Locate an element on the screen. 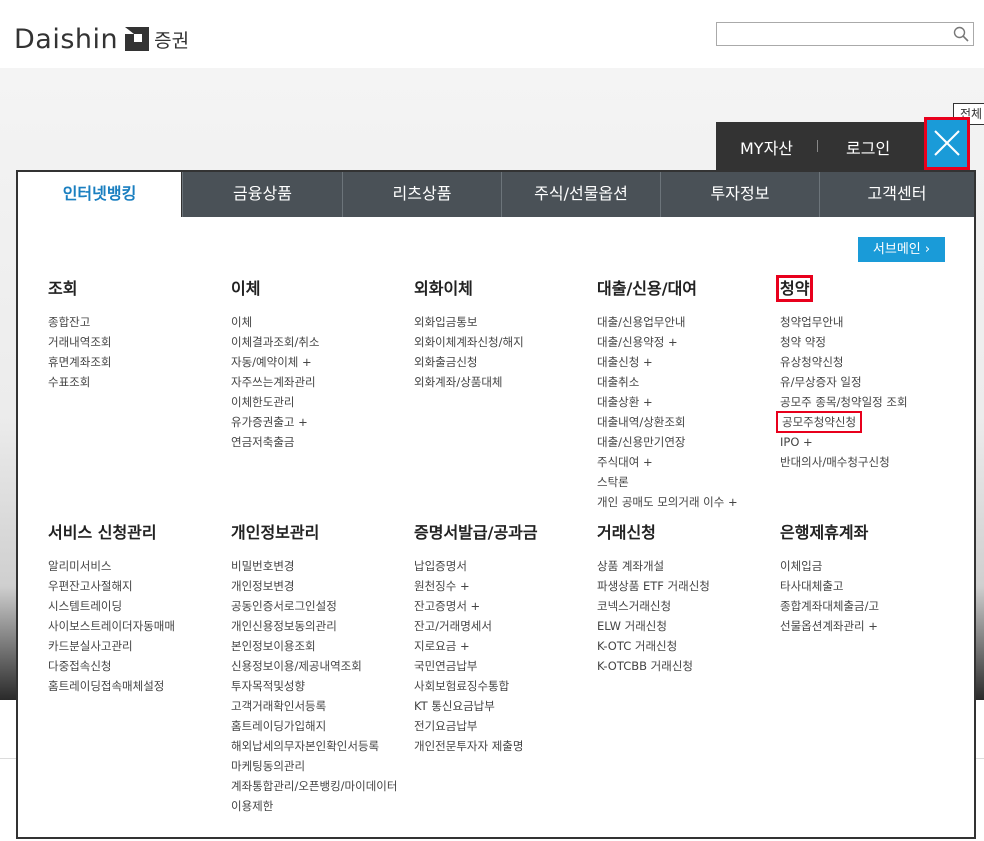 The height and width of the screenshot is (841, 984). menu-item: 유/무상증자 일정 is located at coordinates (871, 382).